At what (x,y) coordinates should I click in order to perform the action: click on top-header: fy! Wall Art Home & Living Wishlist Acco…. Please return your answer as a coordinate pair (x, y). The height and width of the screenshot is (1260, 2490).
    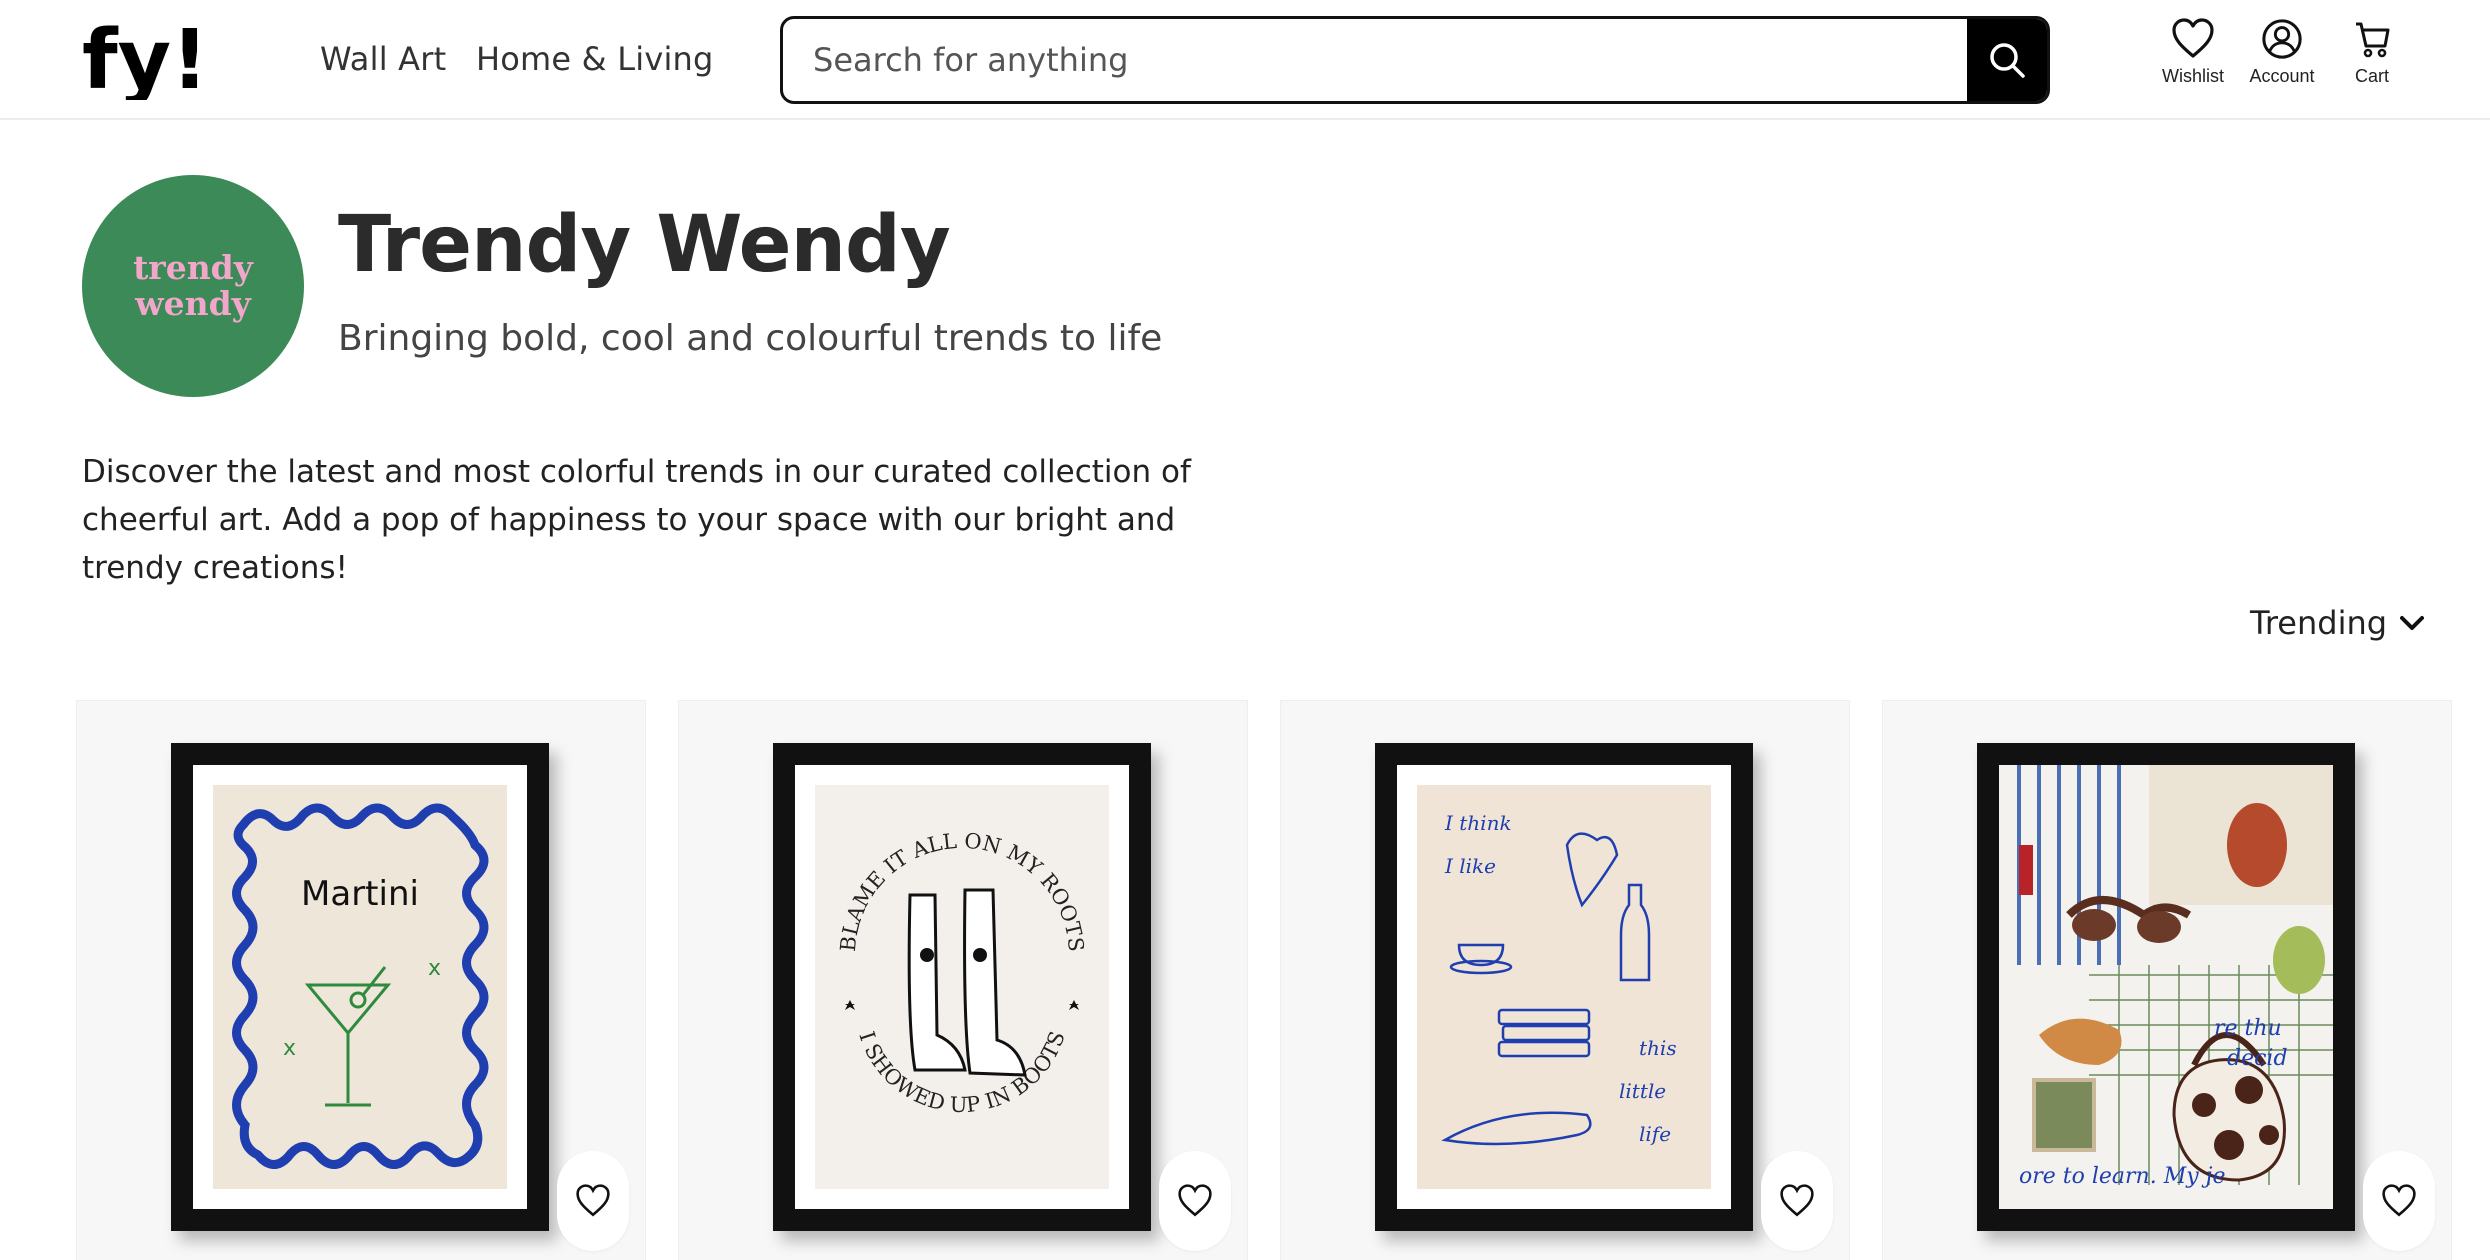
    Looking at the image, I should click on (1245, 60).